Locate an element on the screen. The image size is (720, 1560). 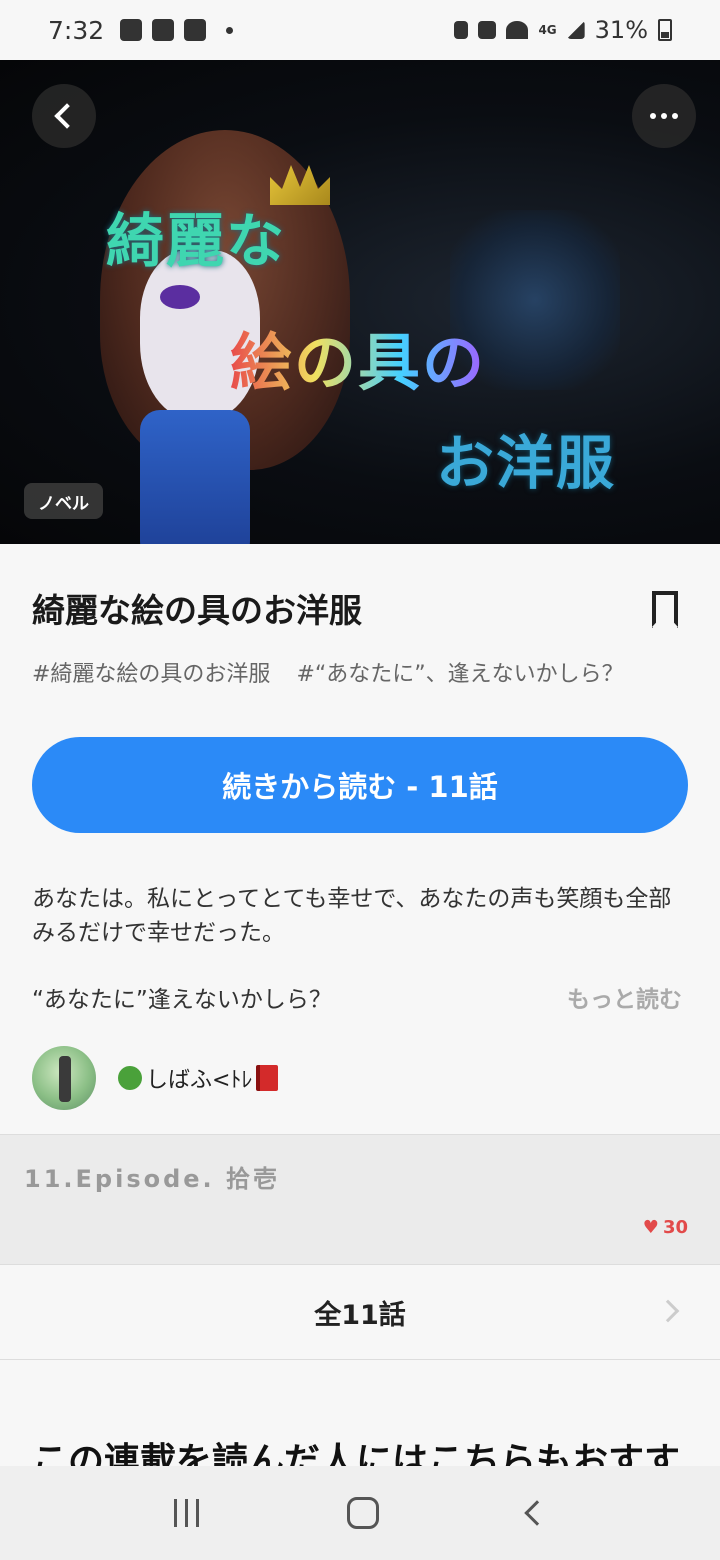
cover-title-line1: 綺麗な is located at coordinates (196, 241).